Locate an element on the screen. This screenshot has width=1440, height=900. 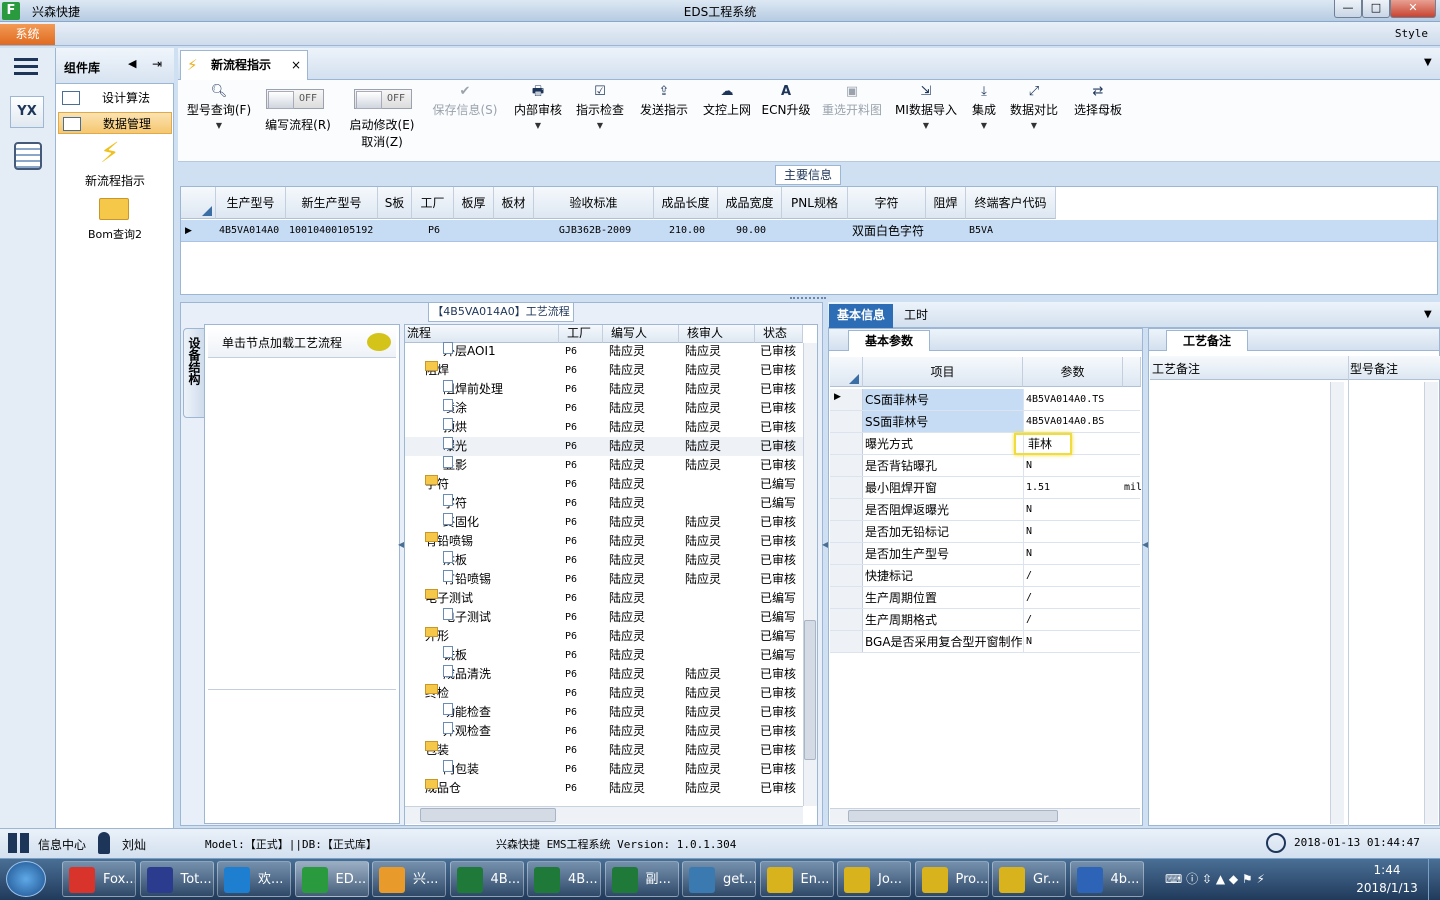
col-header: 终端客户代码 is located at coordinates (1011, 203).